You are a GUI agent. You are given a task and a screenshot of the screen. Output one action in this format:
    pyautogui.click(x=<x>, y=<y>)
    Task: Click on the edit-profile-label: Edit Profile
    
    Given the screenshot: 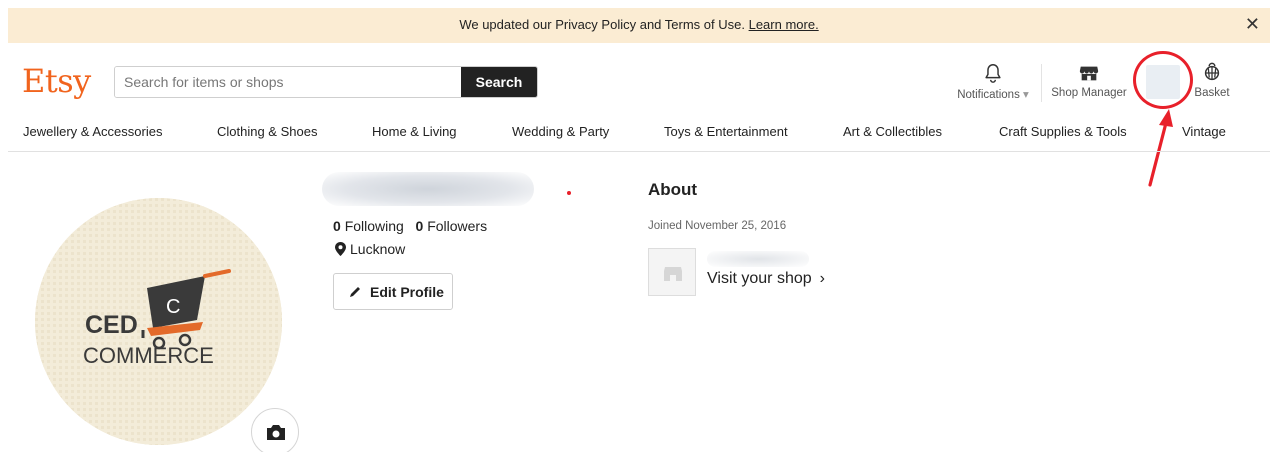 What is the action you would take?
    pyautogui.click(x=407, y=291)
    